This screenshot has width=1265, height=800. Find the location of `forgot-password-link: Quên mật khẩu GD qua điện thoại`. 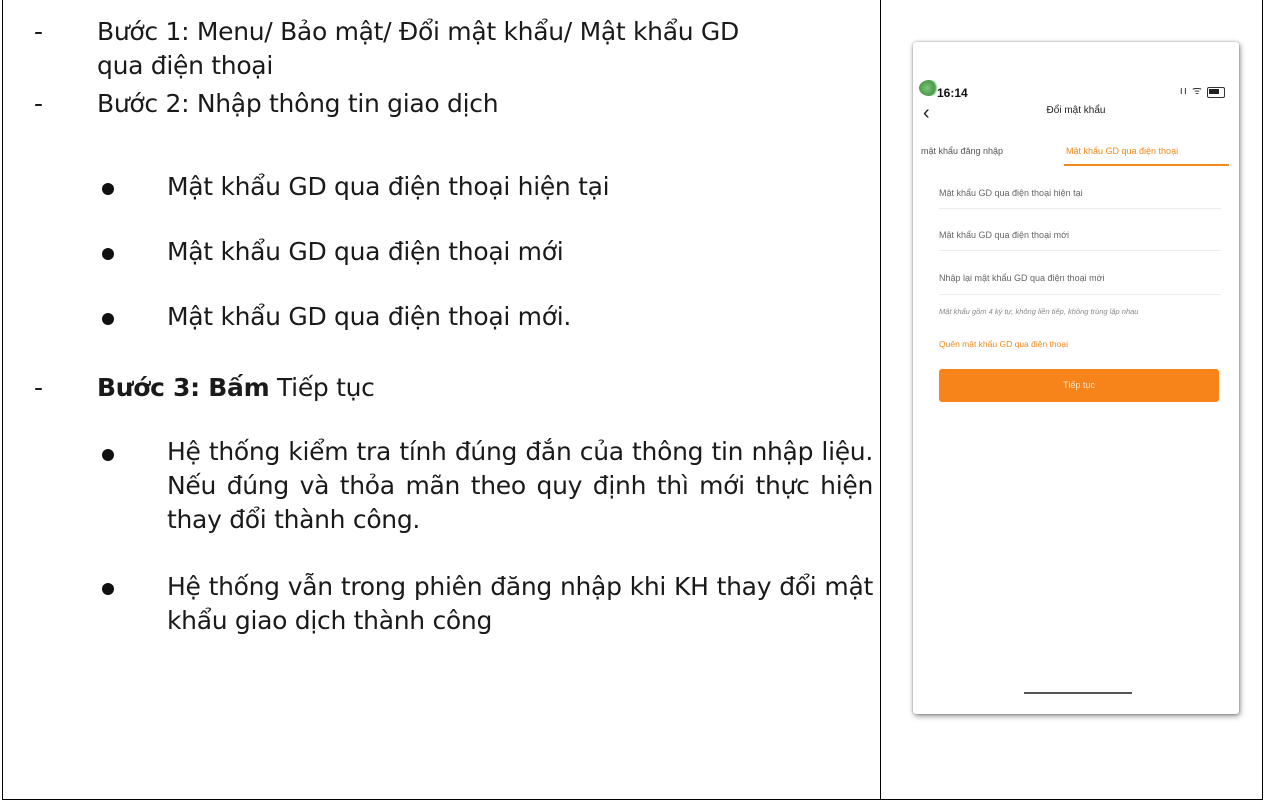

forgot-password-link: Quên mật khẩu GD qua điện thoại is located at coordinates (1003, 344).